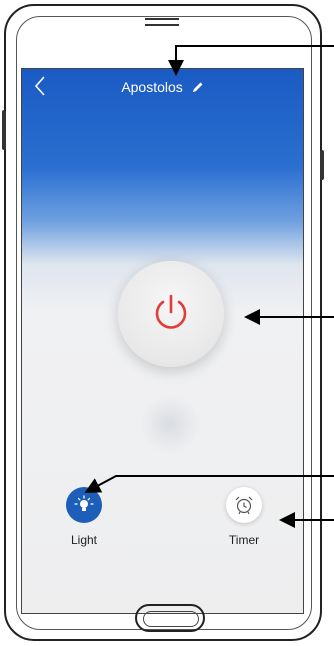 Image resolution: width=334 pixels, height=646 pixels. I want to click on title-callout-arrow, so click(251, 60).